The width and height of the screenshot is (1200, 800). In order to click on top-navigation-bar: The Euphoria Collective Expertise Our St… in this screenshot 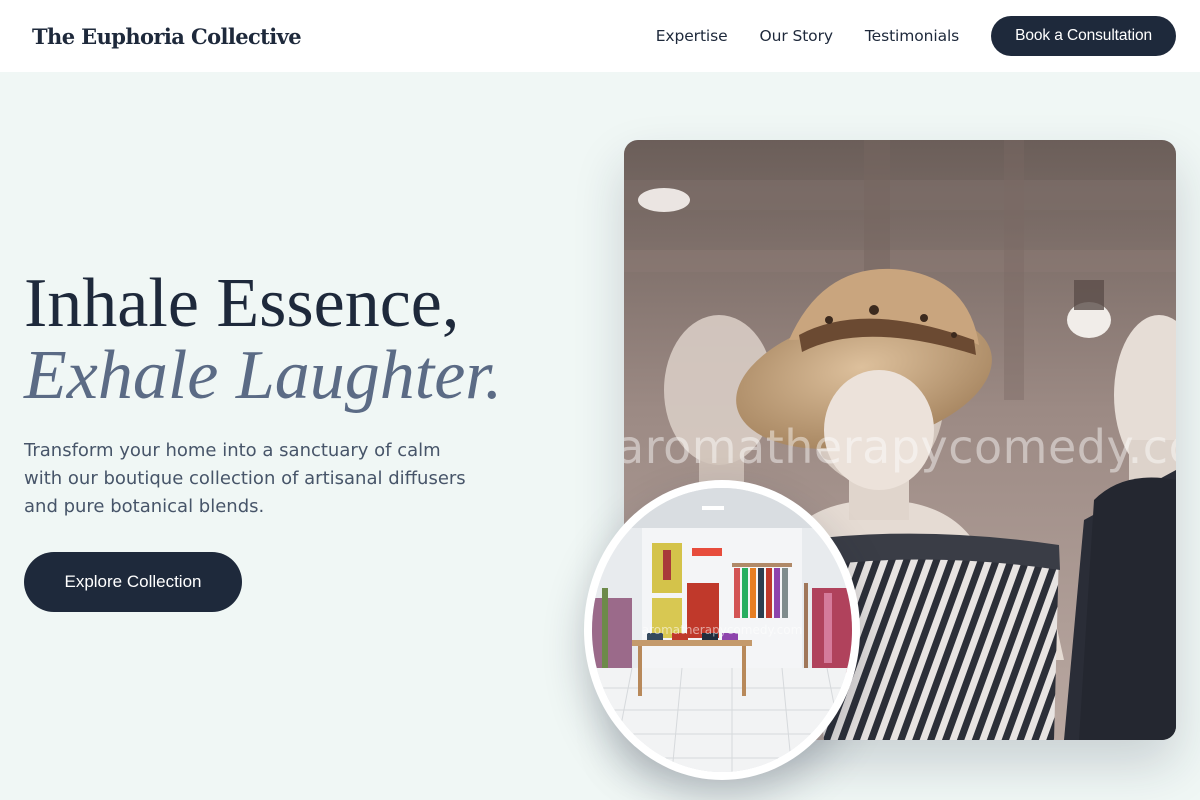, I will do `click(600, 36)`.